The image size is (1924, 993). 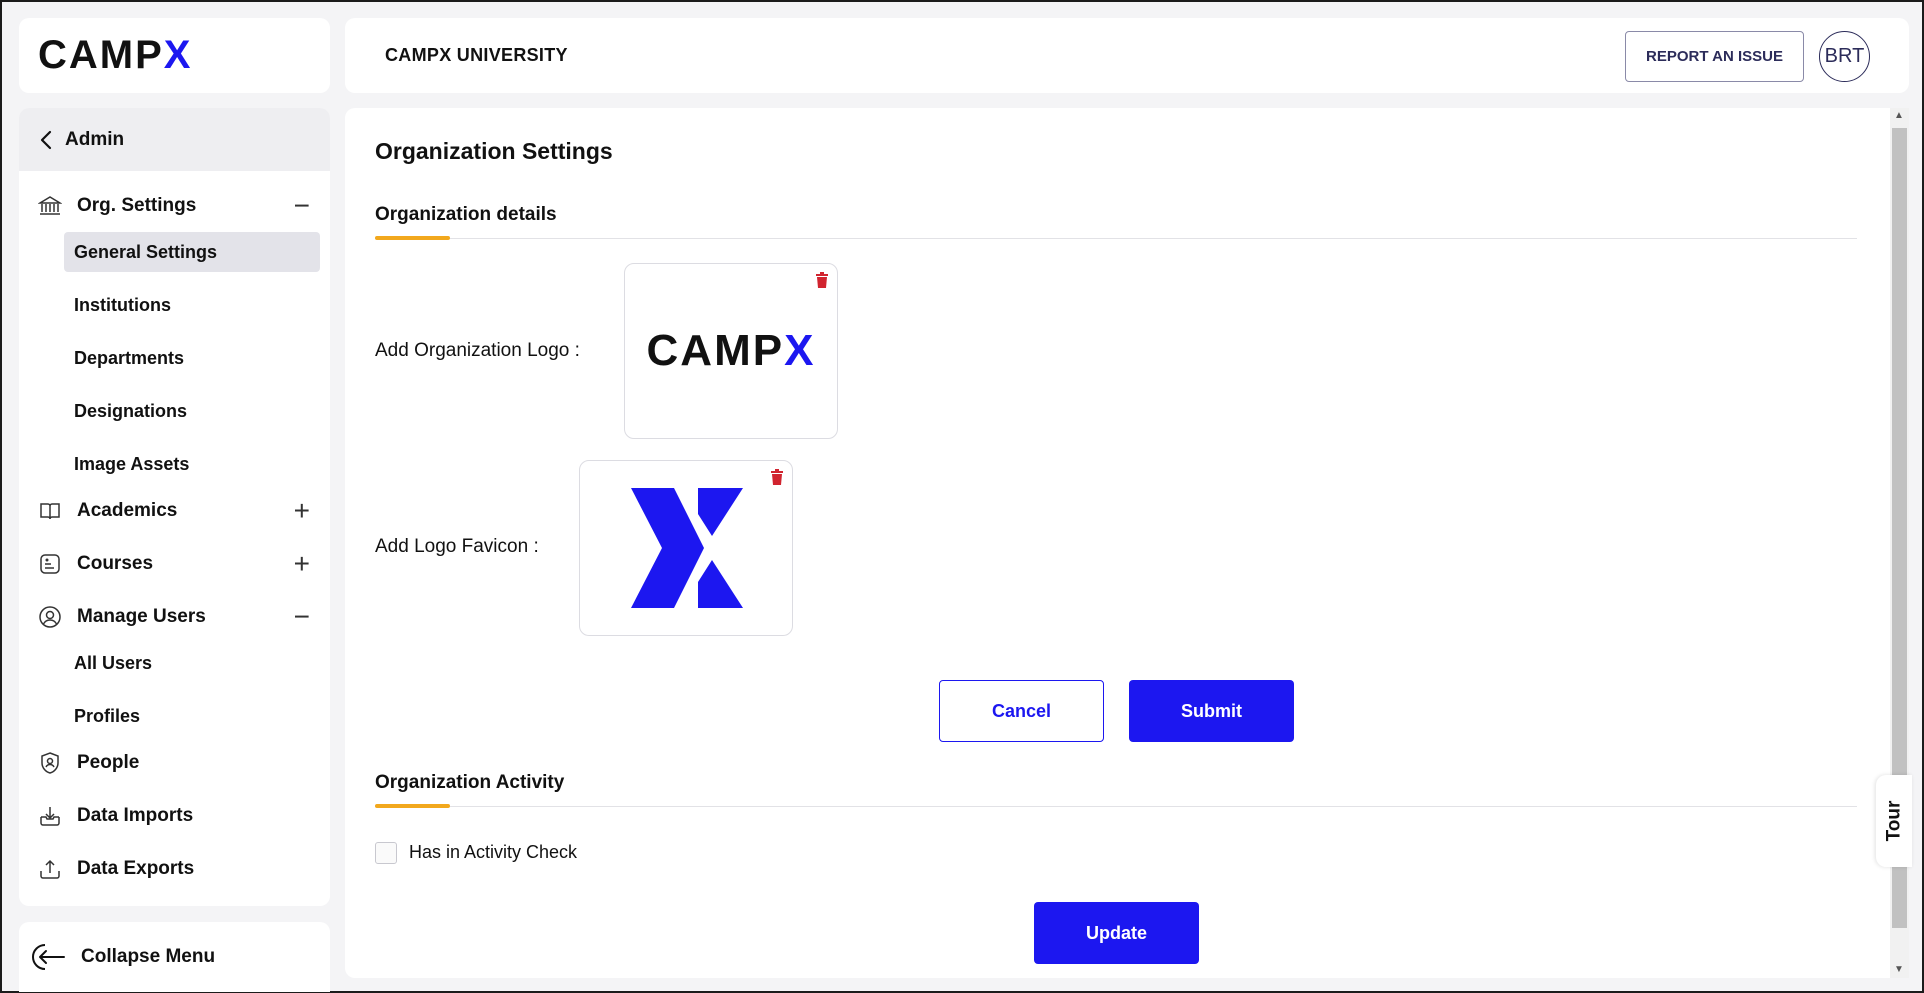 What do you see at coordinates (1844, 56) in the screenshot?
I see `user-avatar: BRT` at bounding box center [1844, 56].